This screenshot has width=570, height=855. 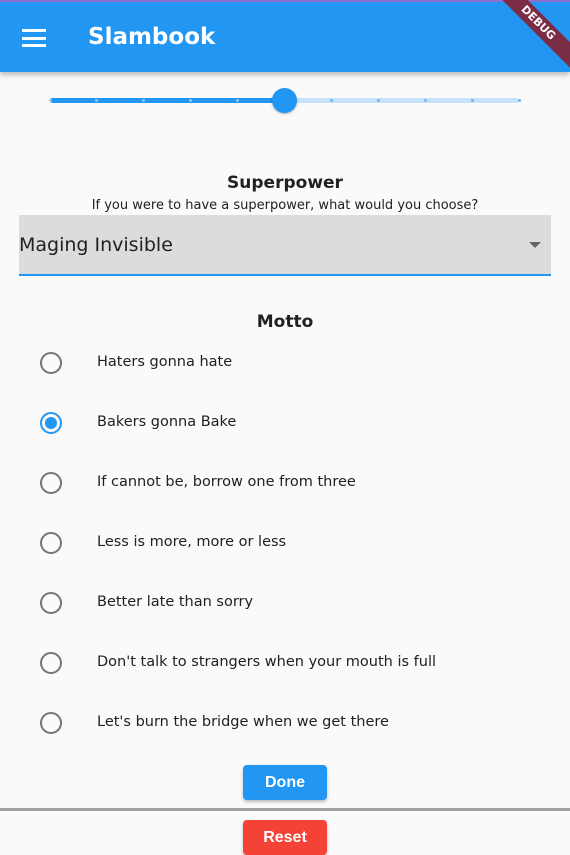 What do you see at coordinates (167, 100) in the screenshot?
I see `slider-track-active` at bounding box center [167, 100].